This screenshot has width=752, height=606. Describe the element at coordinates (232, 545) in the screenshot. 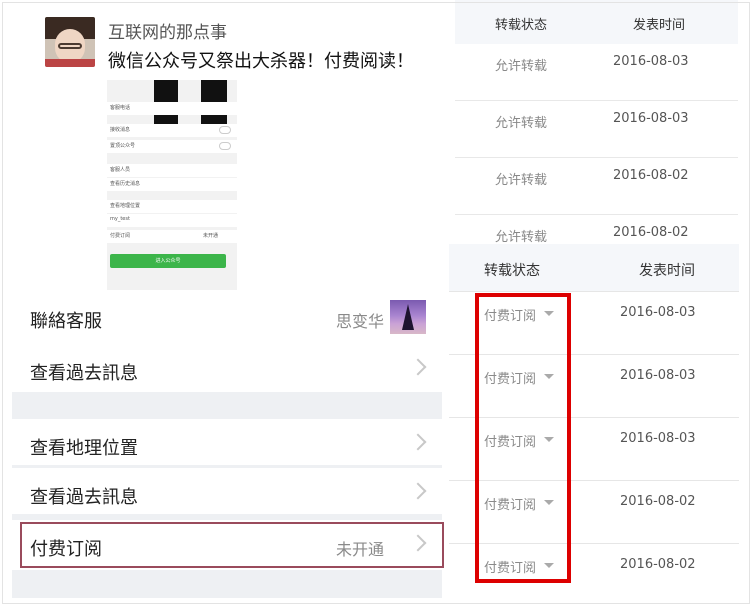

I see `paid-subscription-highlight` at that location.